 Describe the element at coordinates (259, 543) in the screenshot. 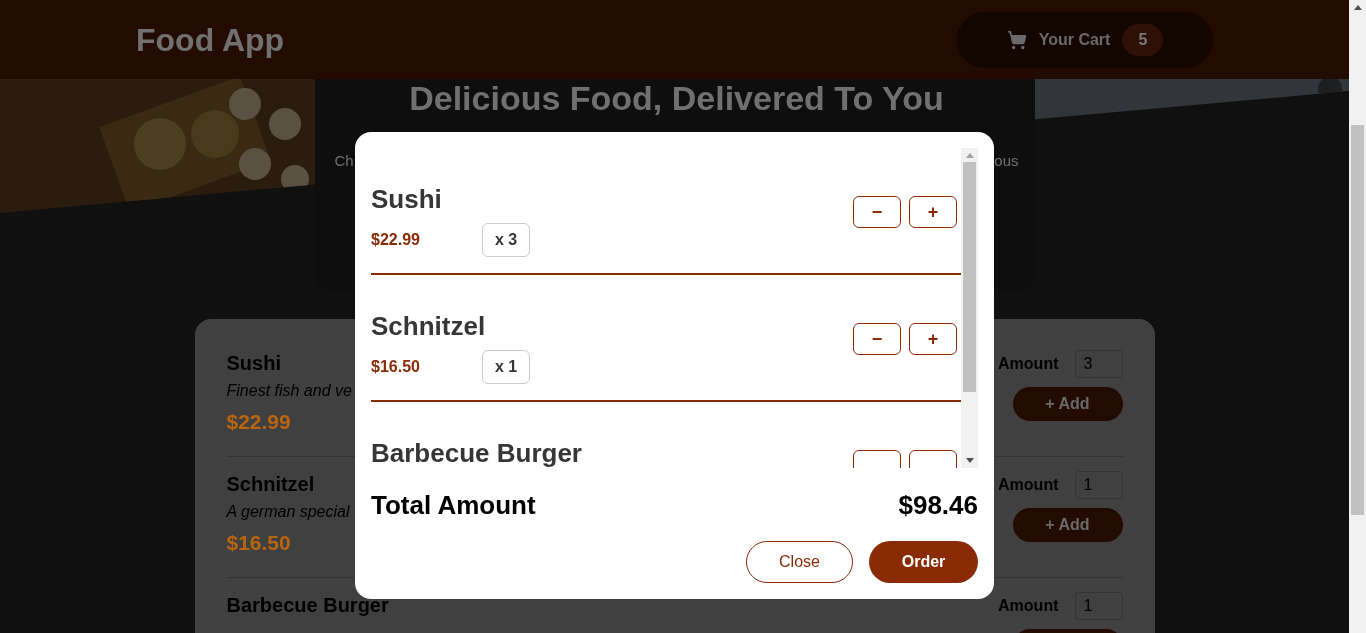

I see `meal-price: $16.50` at that location.